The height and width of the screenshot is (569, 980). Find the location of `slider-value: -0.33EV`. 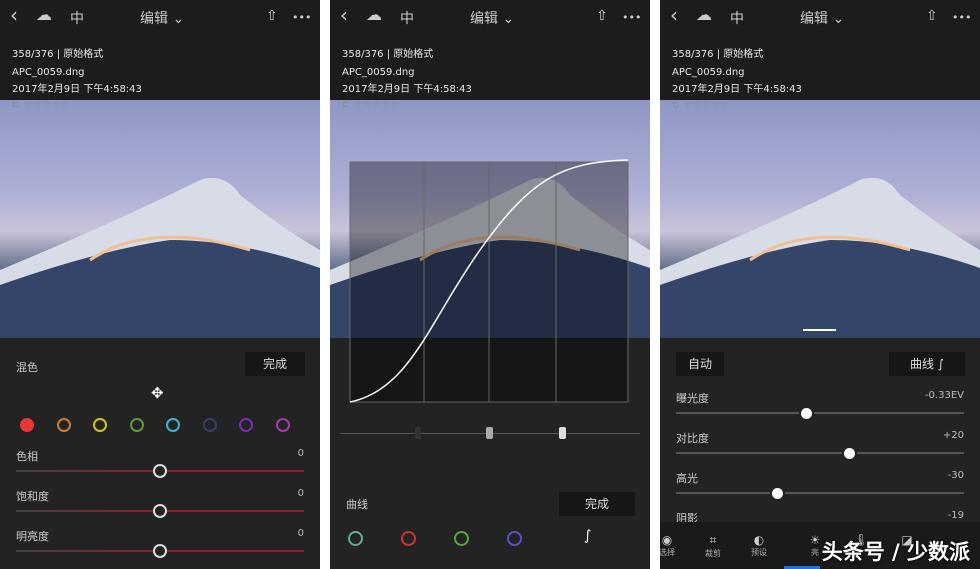

slider-value: -0.33EV is located at coordinates (944, 395).